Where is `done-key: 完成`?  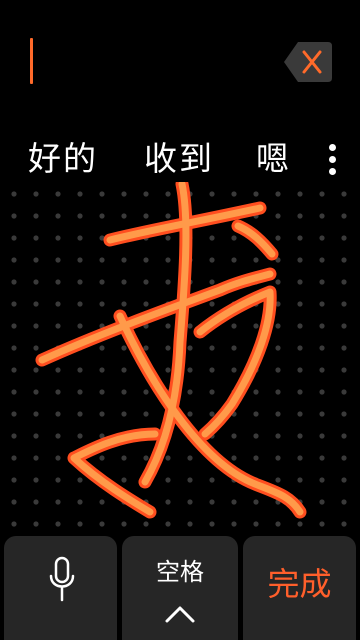
done-key: 完成 is located at coordinates (299, 588).